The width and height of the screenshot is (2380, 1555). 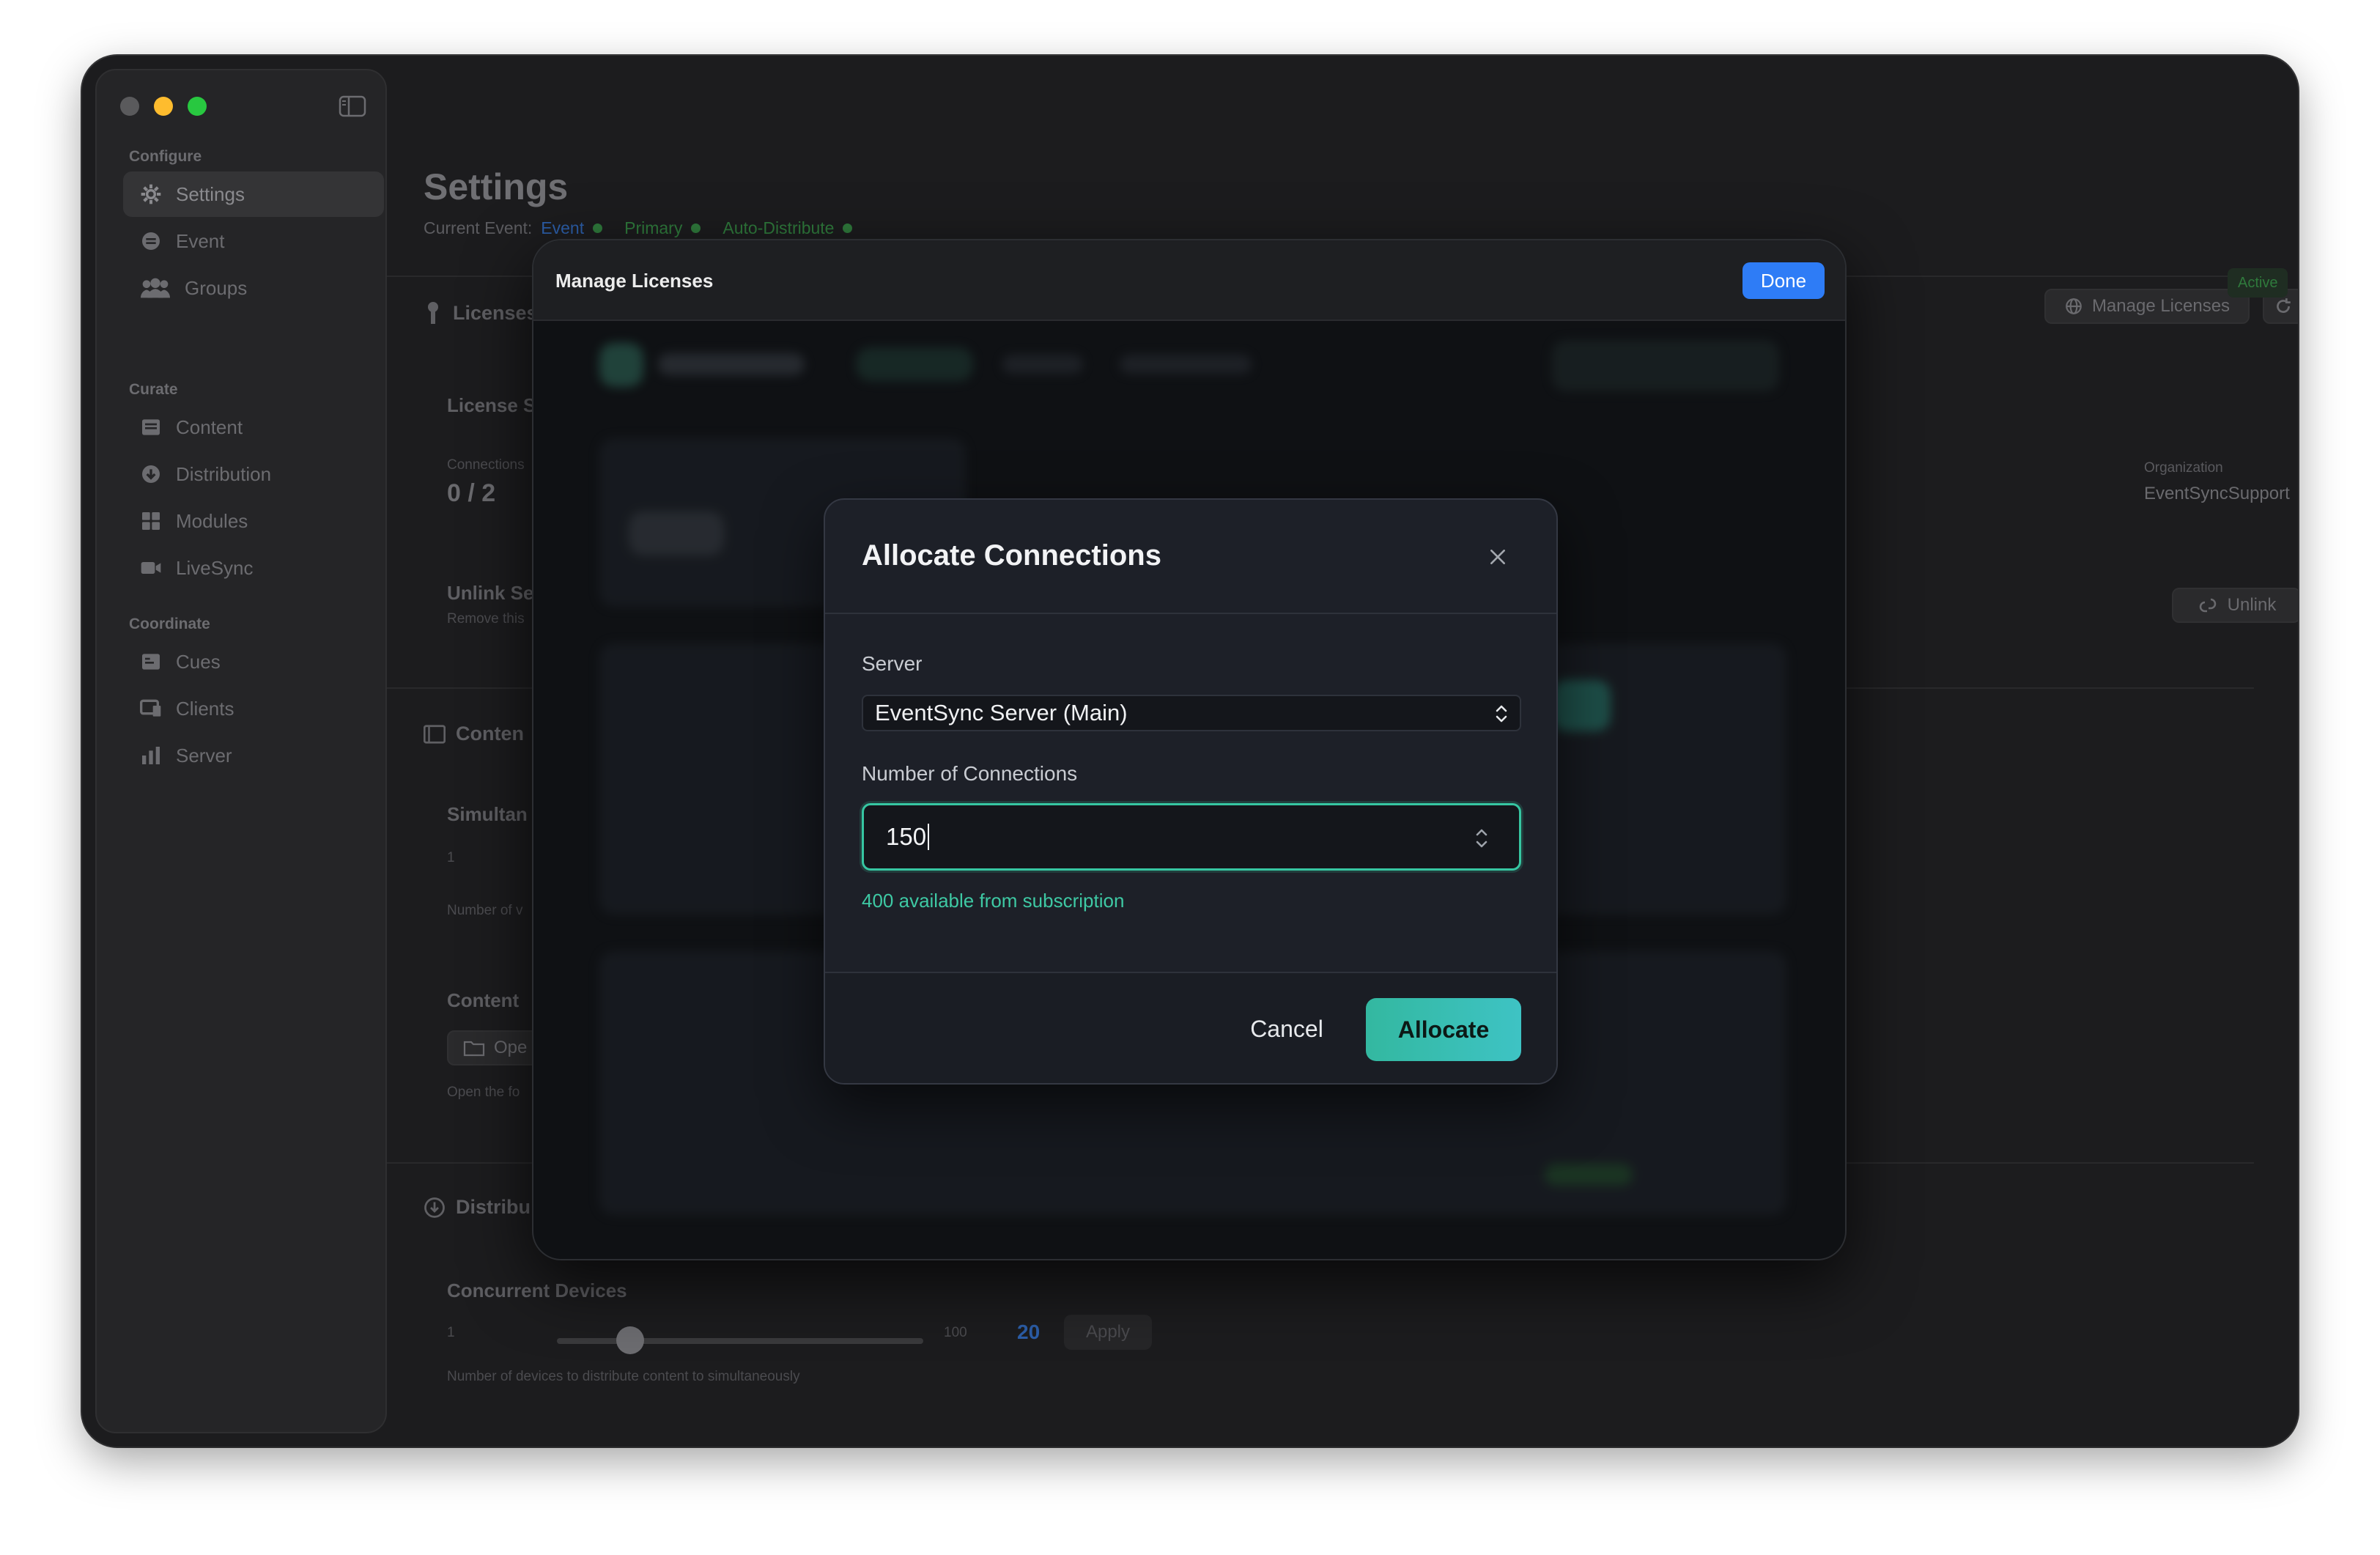 I want to click on dialog-title: Allocate Connections, so click(x=1011, y=556).